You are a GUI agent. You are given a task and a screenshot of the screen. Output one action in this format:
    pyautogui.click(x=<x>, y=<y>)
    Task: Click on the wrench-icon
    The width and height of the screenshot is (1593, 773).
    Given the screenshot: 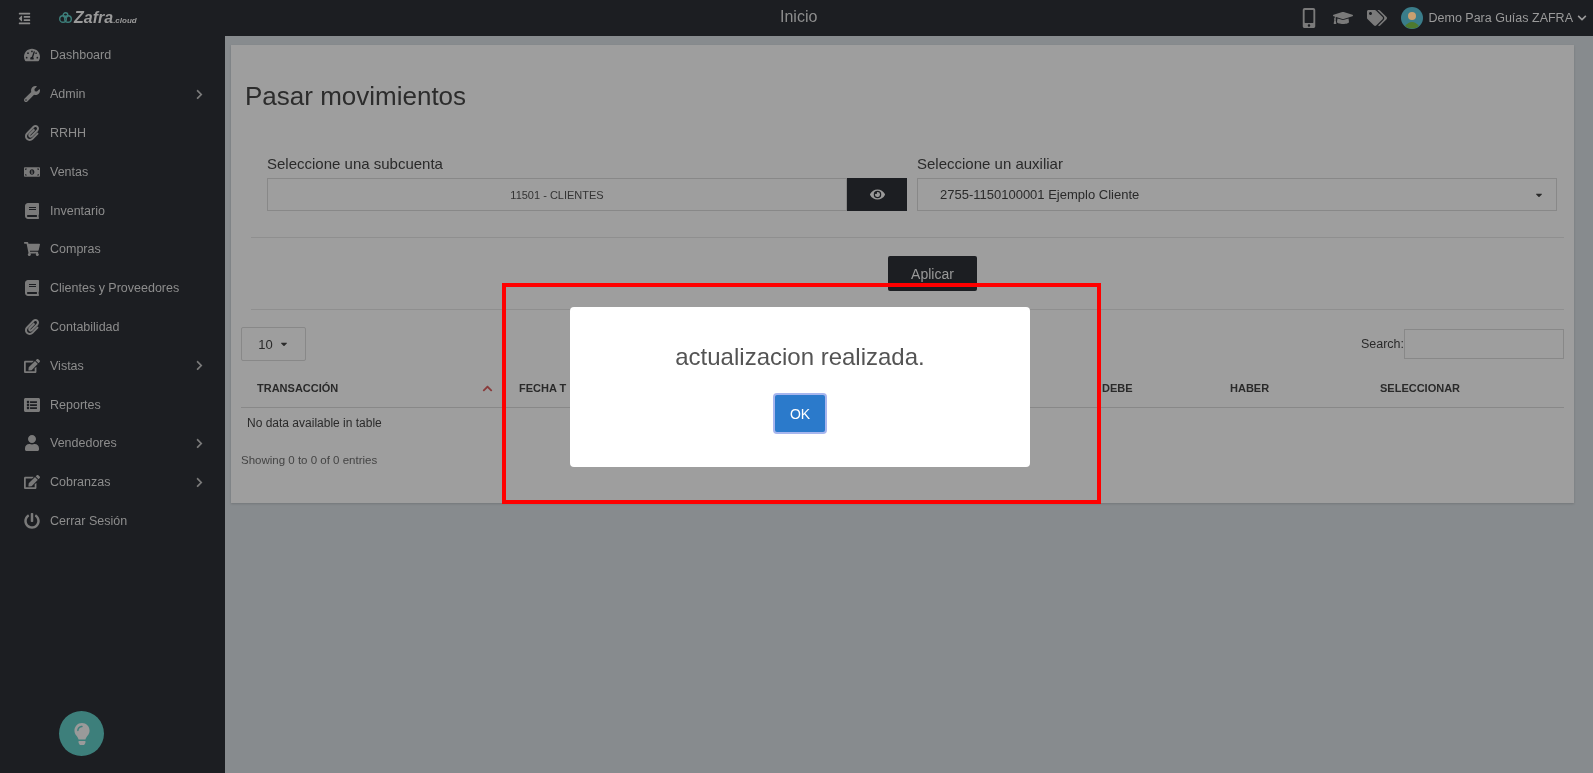 What is the action you would take?
    pyautogui.click(x=32, y=94)
    